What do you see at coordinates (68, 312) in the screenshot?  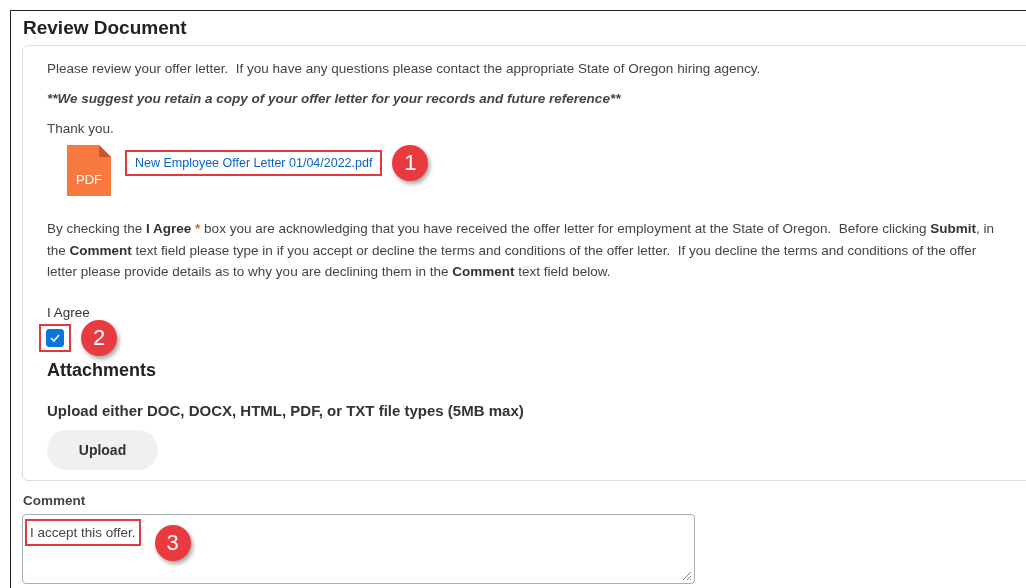 I see `agree-label: I Agree` at bounding box center [68, 312].